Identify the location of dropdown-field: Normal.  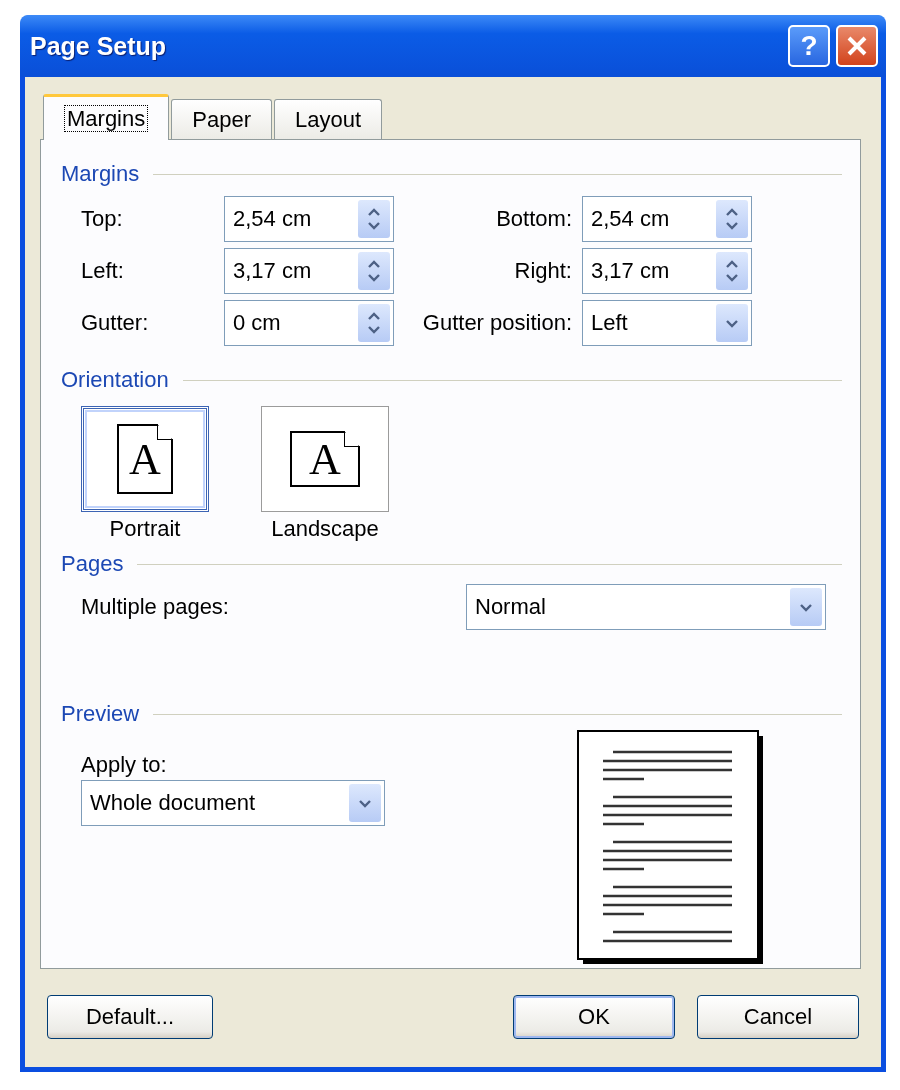
(646, 607).